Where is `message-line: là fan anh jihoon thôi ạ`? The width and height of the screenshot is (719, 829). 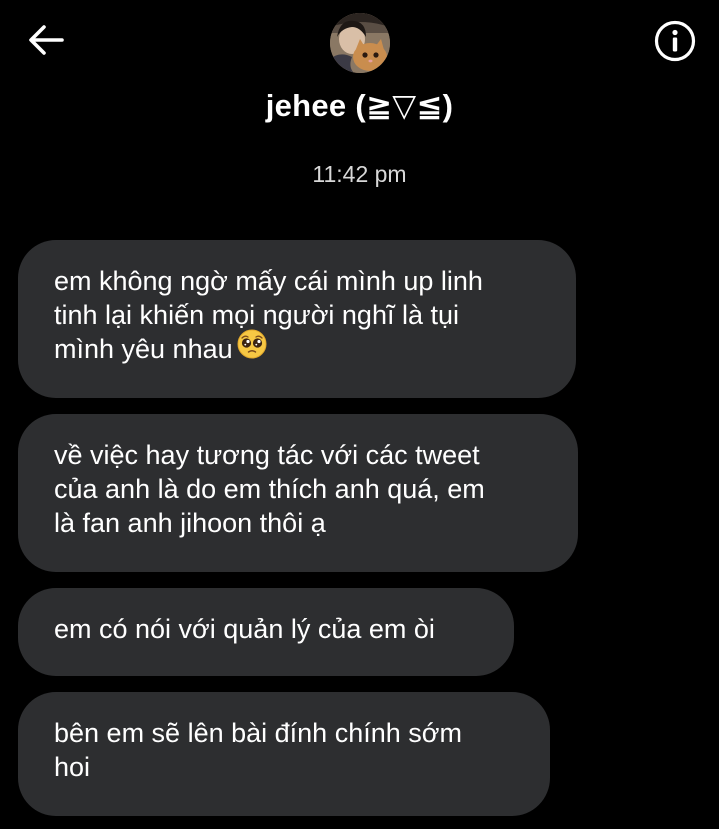 message-line: là fan anh jihoon thôi ạ is located at coordinates (190, 523).